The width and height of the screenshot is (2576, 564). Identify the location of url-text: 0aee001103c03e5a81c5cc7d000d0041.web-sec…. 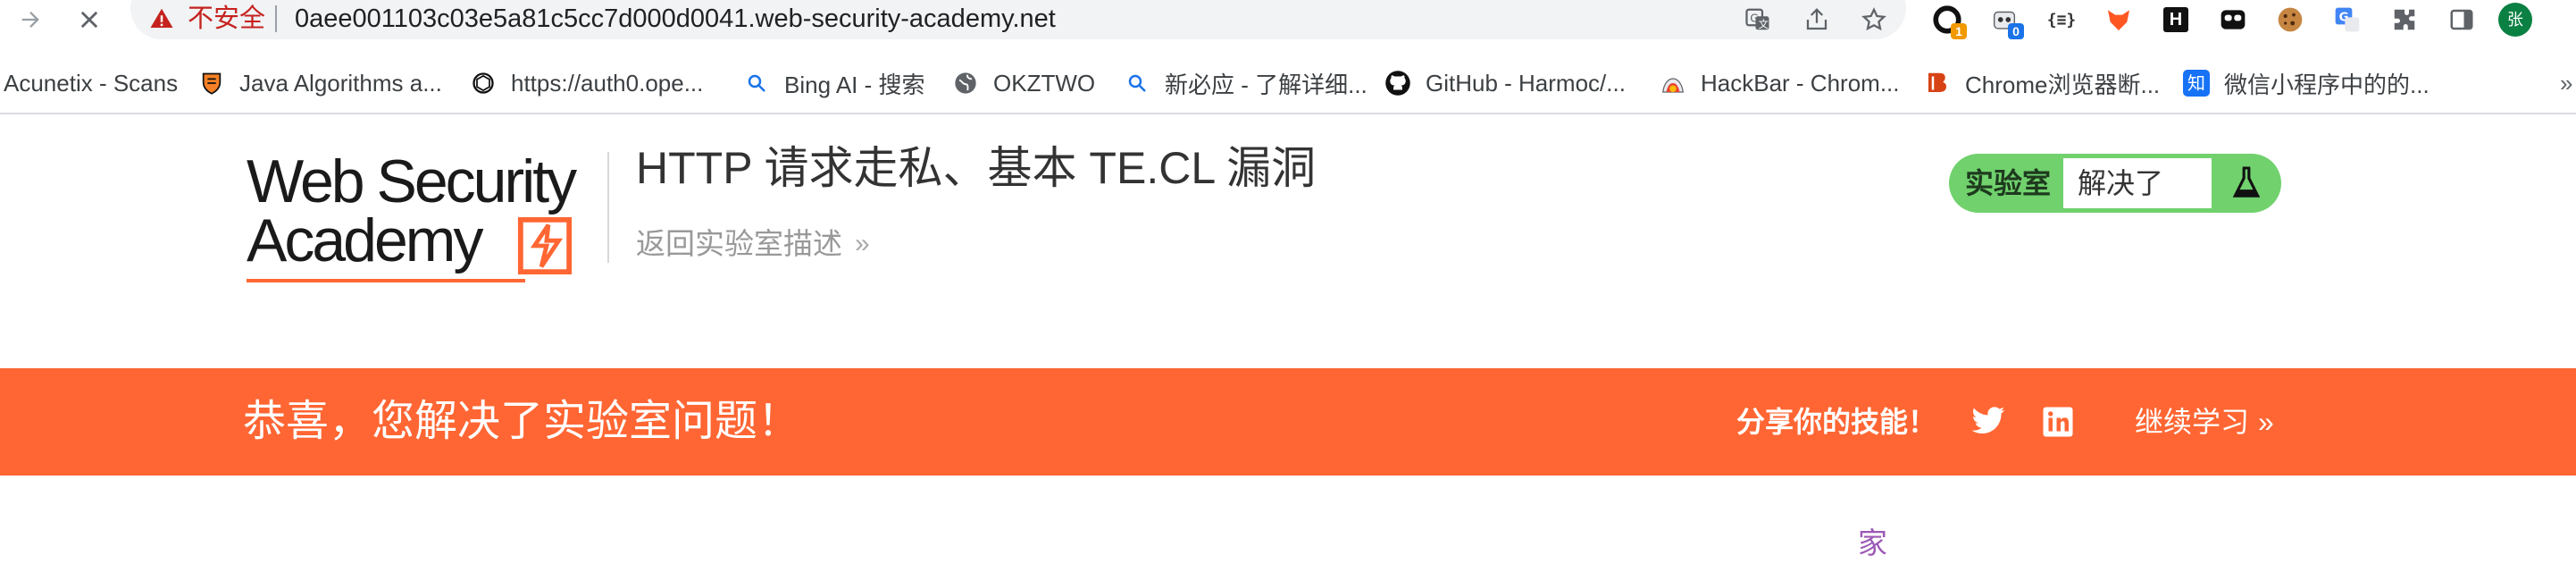
(676, 19).